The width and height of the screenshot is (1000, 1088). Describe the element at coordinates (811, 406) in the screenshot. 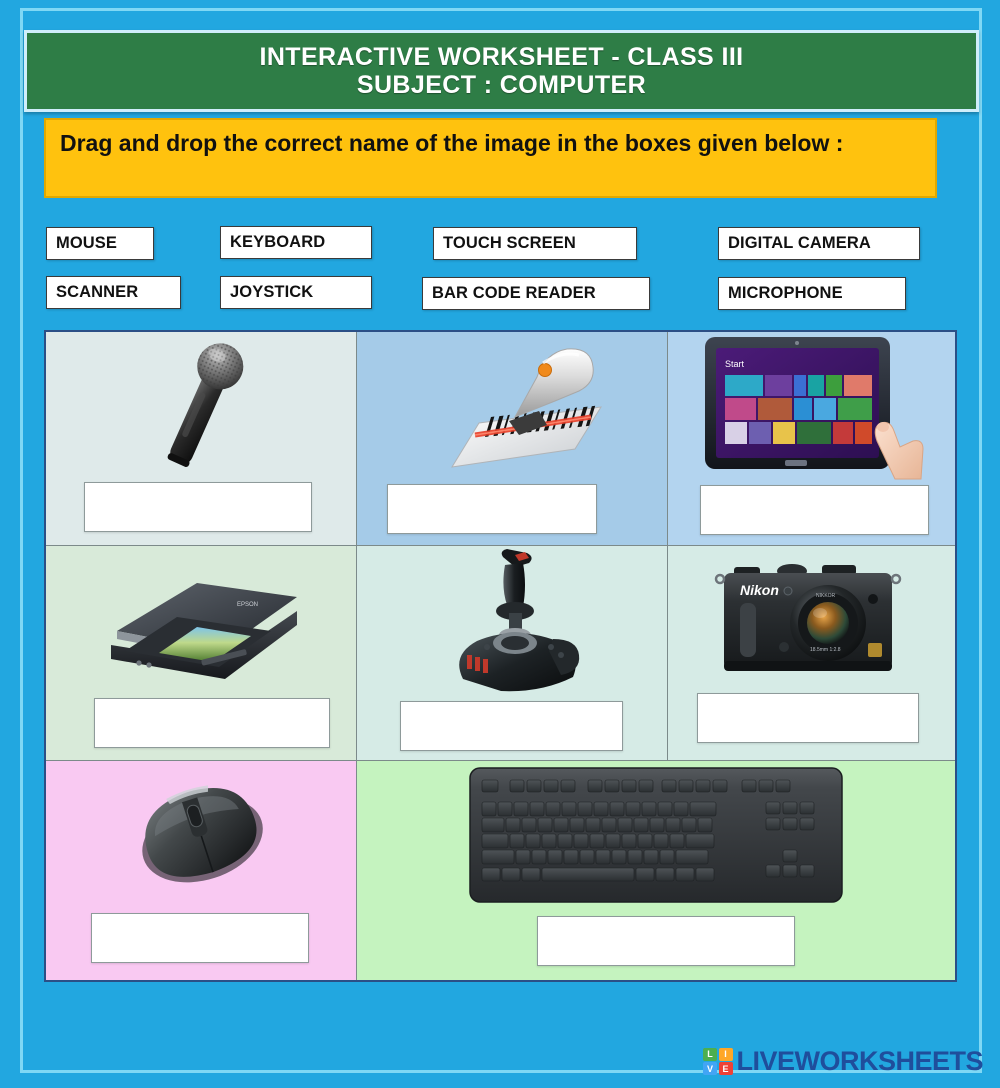

I see `touch-screen-tablet-icon: Start` at that location.